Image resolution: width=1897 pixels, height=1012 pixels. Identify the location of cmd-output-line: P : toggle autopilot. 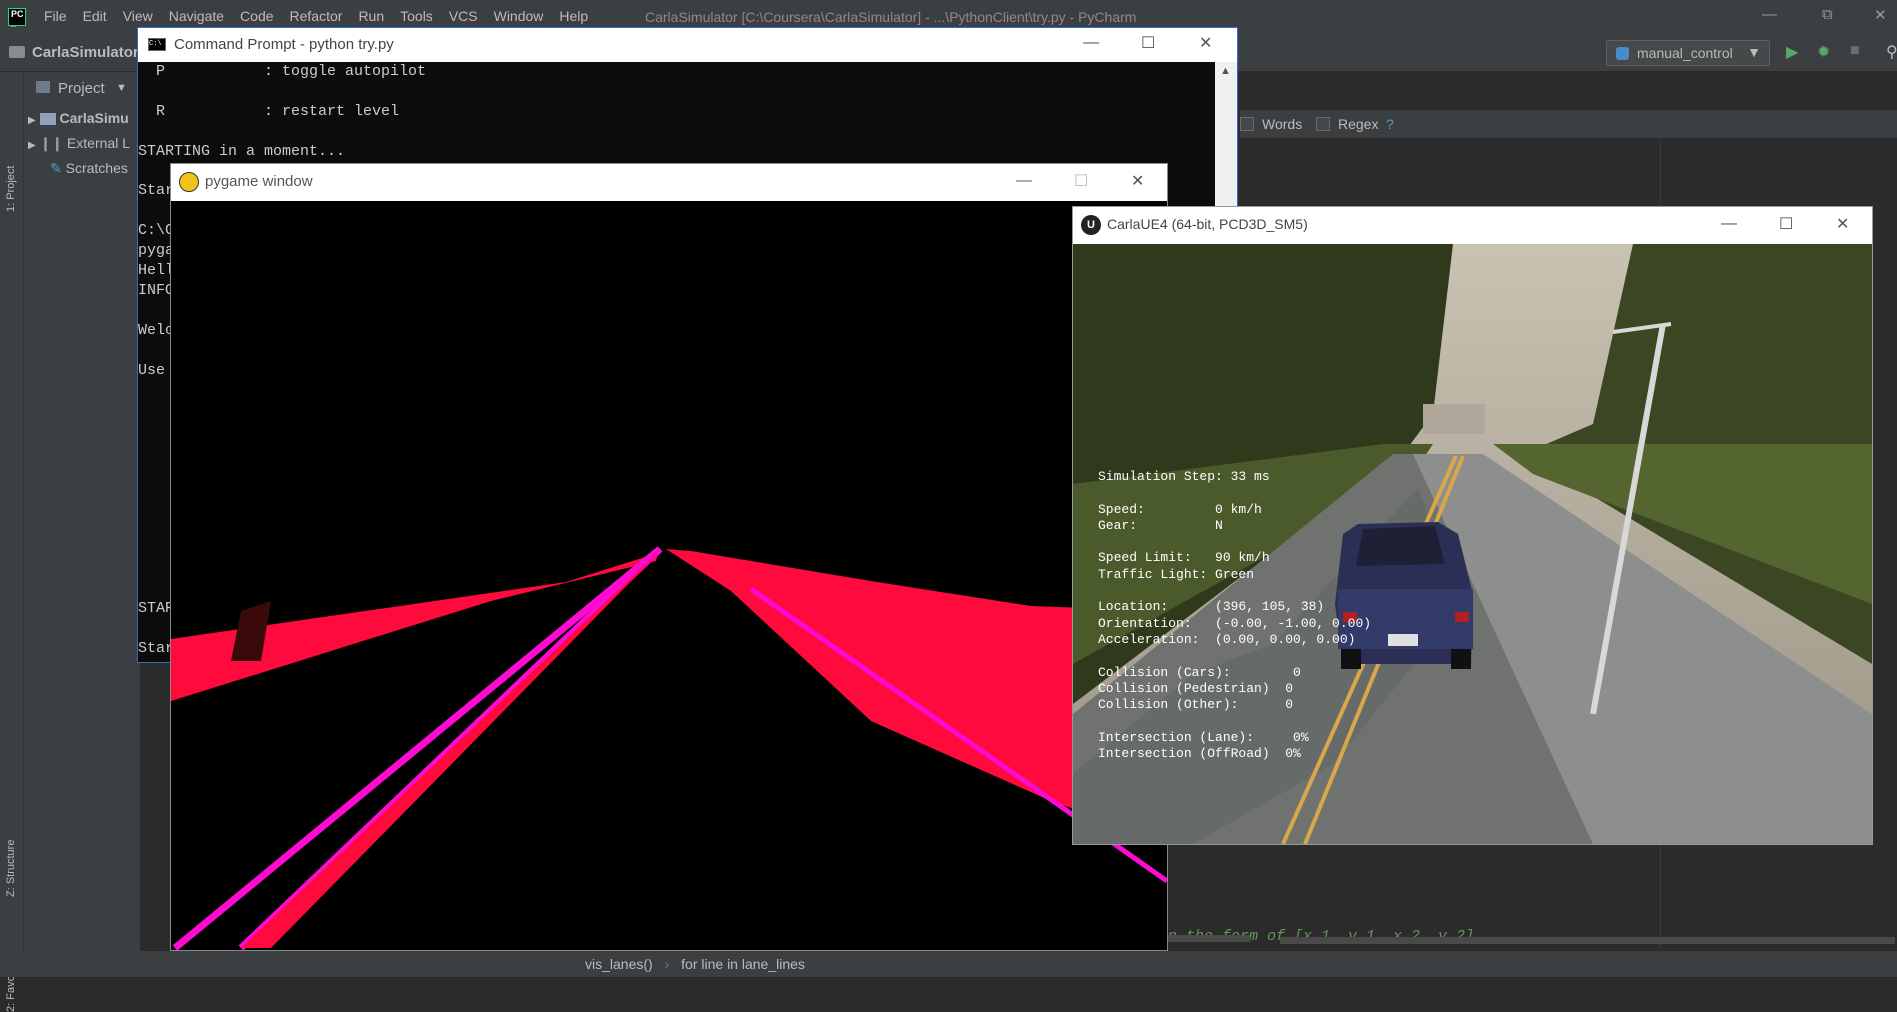
(282, 71).